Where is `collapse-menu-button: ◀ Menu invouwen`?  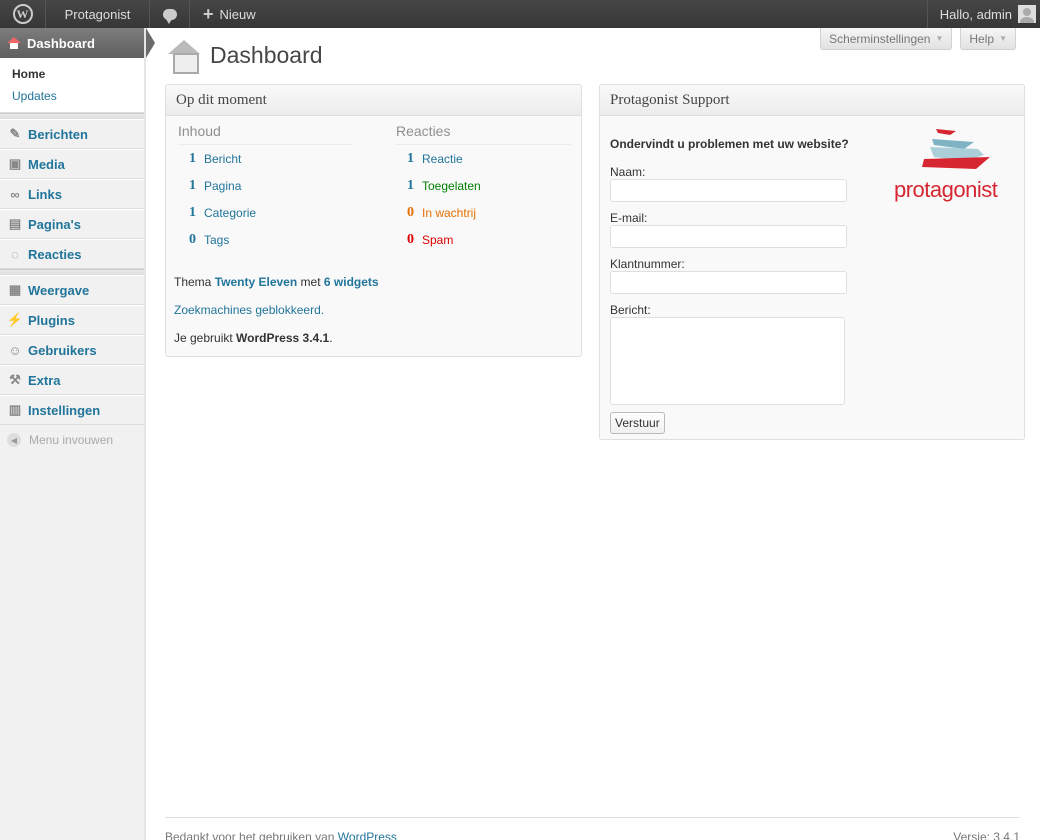
collapse-menu-button: ◀ Menu invouwen is located at coordinates (72, 440).